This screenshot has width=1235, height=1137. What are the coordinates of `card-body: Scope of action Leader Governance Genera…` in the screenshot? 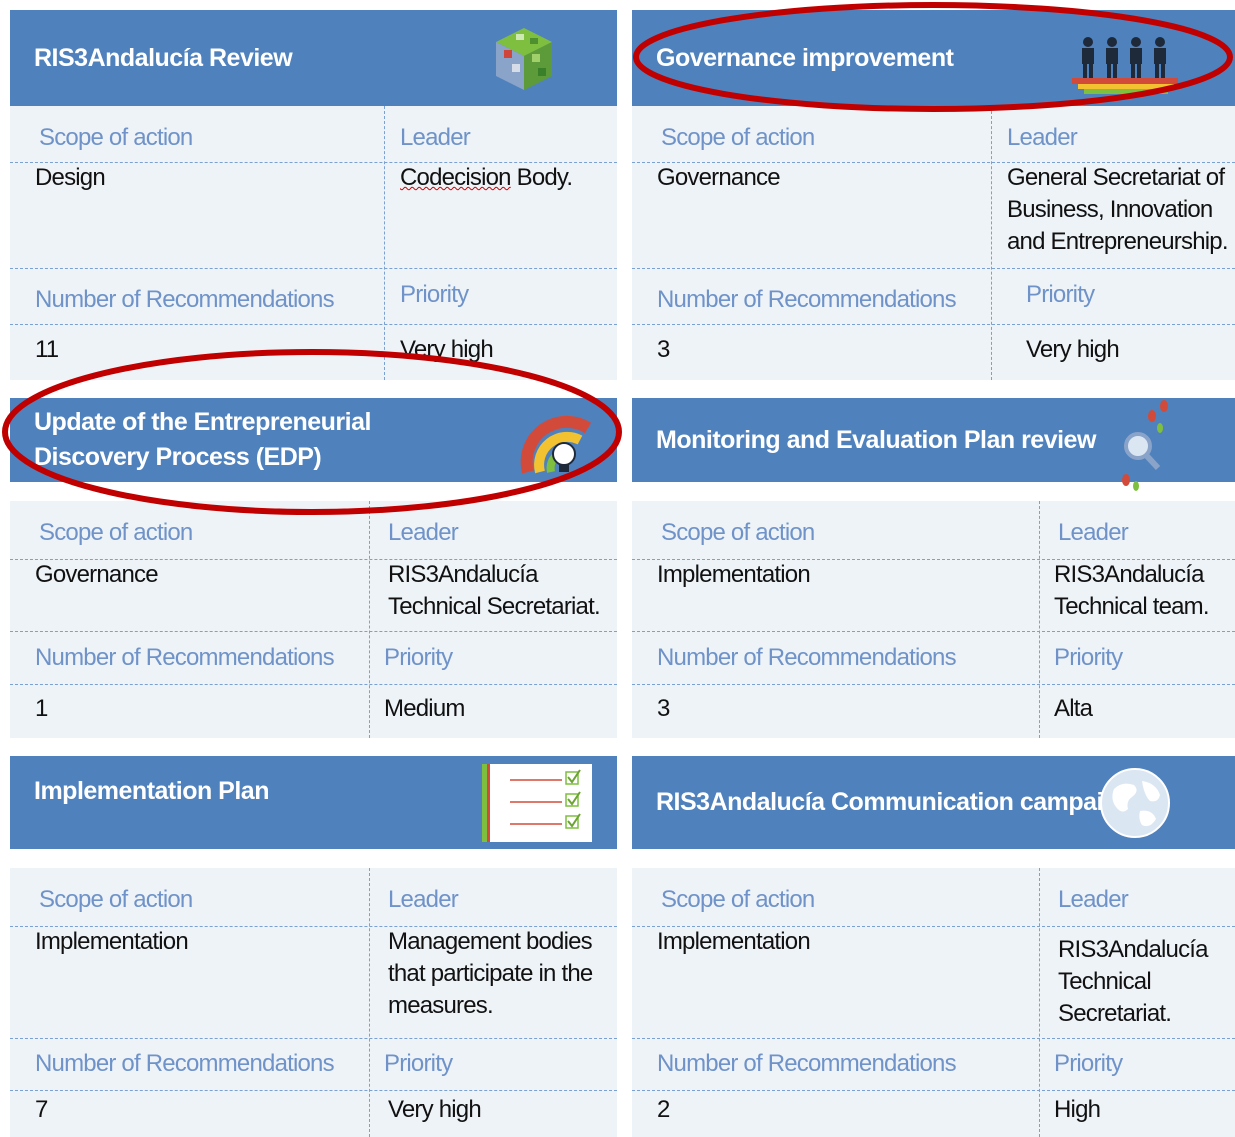 It's located at (933, 243).